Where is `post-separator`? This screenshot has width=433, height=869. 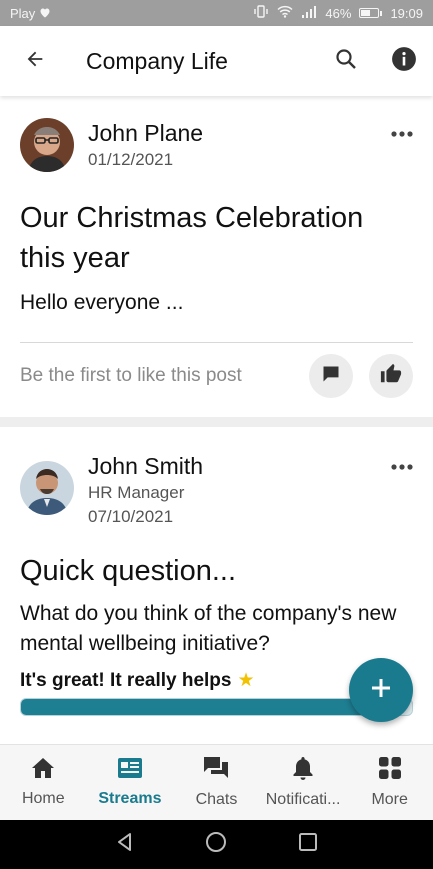 post-separator is located at coordinates (216, 422).